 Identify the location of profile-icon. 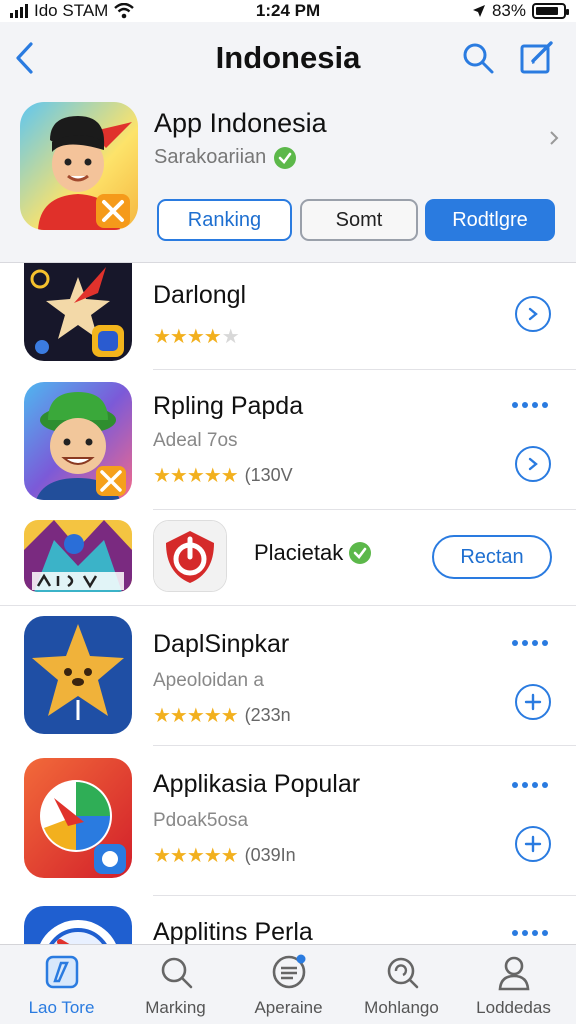
(514, 972).